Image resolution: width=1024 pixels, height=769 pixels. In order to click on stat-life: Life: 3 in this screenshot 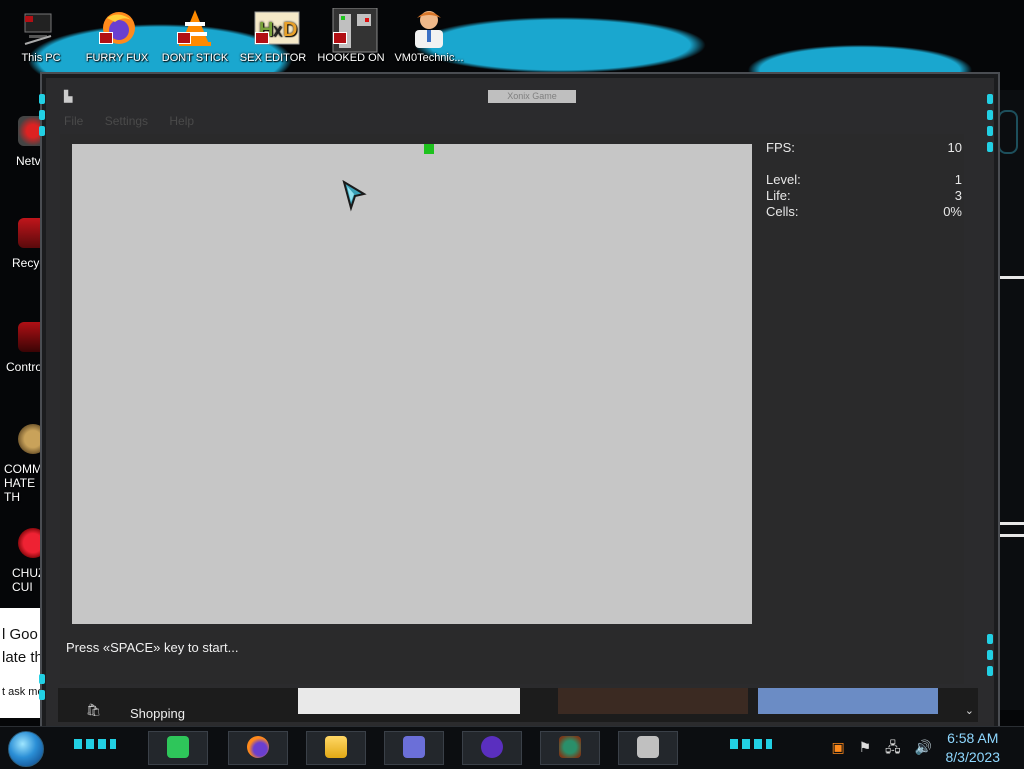, I will do `click(864, 196)`.